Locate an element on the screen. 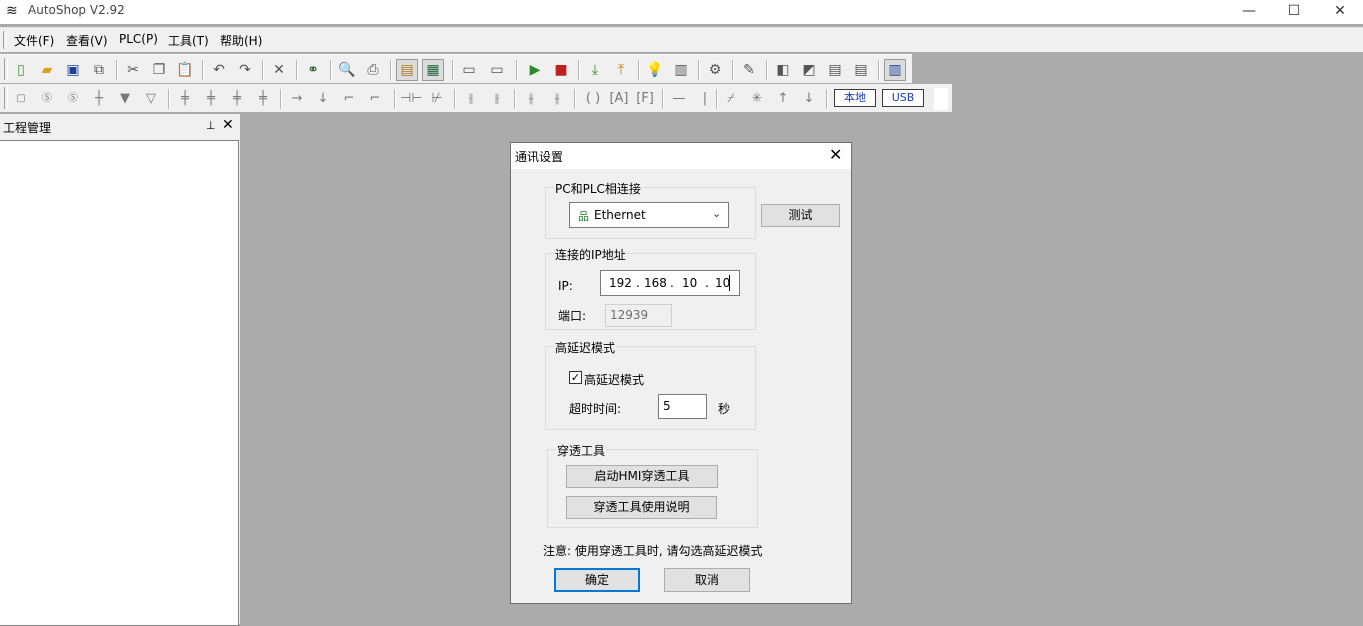 The height and width of the screenshot is (626, 1363). block-2-icon: ◩ is located at coordinates (809, 70).